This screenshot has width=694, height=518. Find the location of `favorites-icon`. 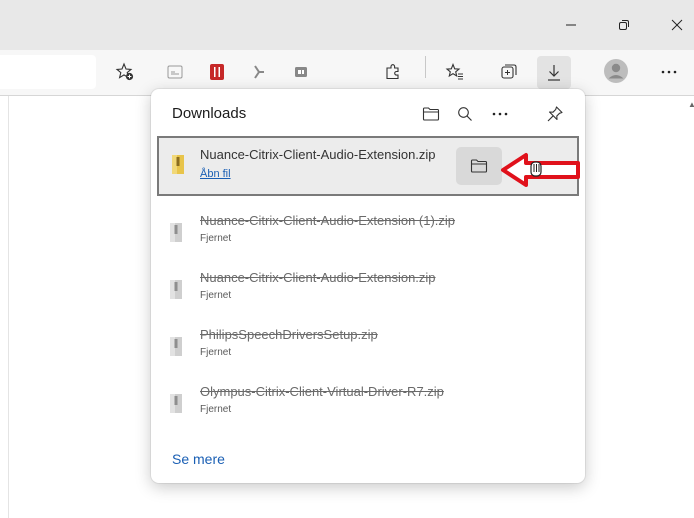

favorites-icon is located at coordinates (454, 71).